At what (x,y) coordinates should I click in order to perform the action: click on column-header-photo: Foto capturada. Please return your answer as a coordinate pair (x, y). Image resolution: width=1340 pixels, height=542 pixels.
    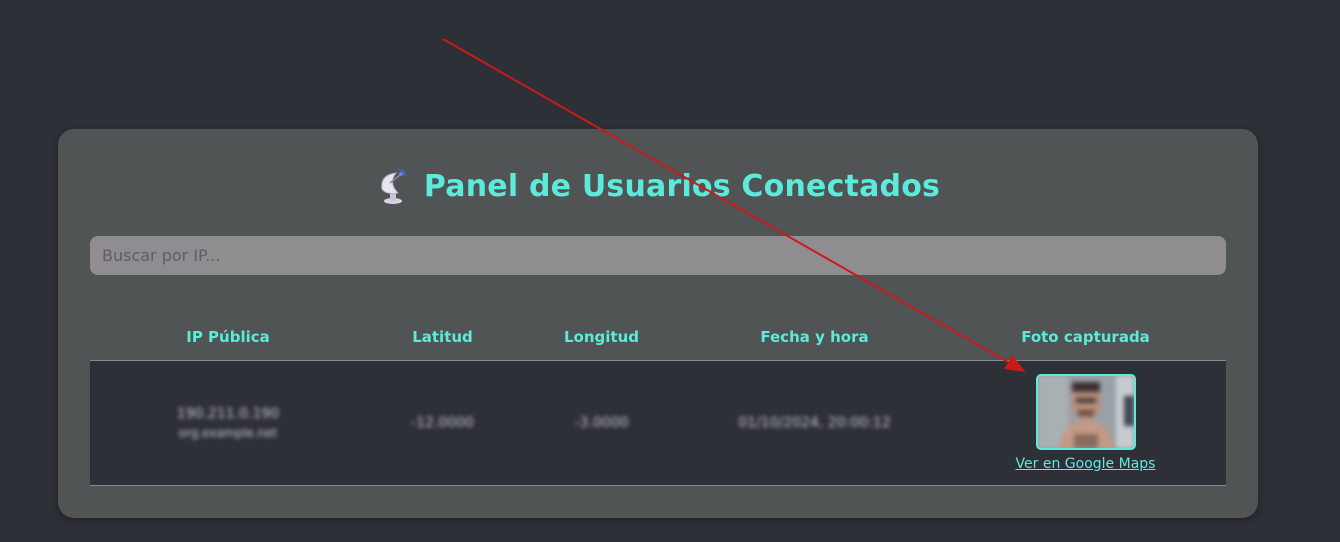
    Looking at the image, I should click on (1085, 337).